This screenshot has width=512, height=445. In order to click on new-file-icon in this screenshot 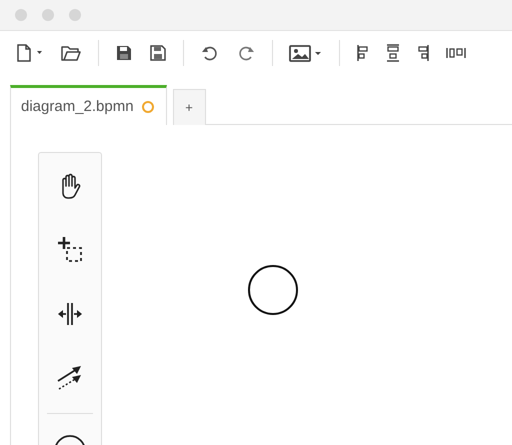, I will do `click(30, 53)`.